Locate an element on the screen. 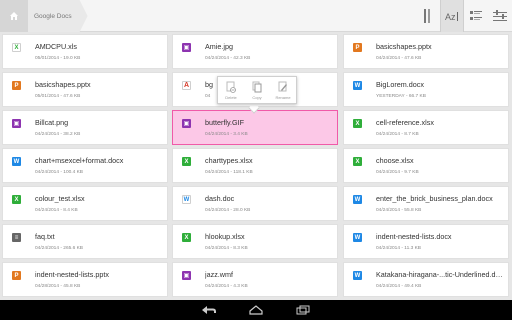  file-item: X AMDCPU.xls 05/01/2014 - 19.0 KB is located at coordinates (85, 51).